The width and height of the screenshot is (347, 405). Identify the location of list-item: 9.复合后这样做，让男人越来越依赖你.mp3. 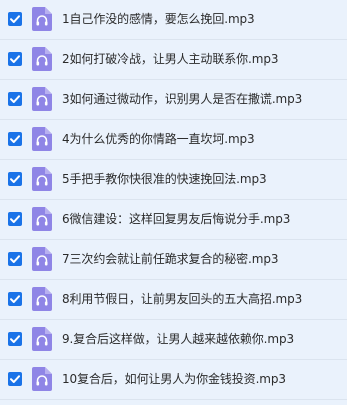
(173, 340).